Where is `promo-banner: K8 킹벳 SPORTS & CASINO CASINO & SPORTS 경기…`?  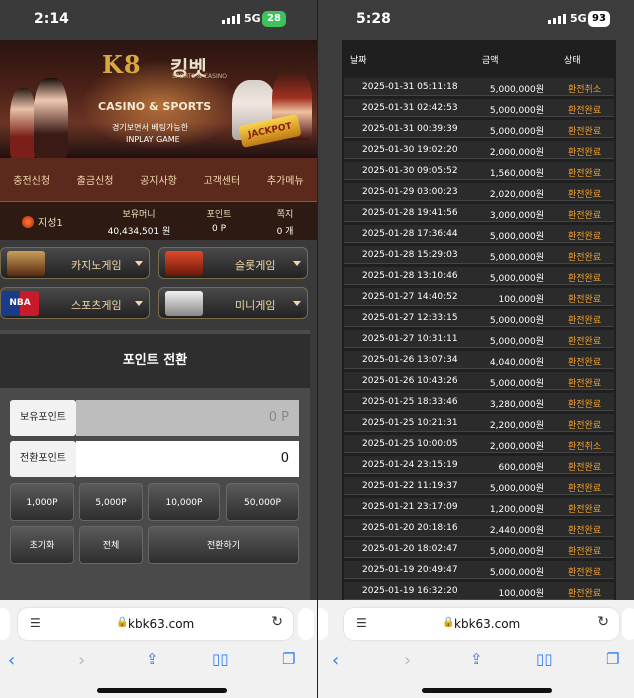 promo-banner: K8 킹벳 SPORTS & CASINO CASINO & SPORTS 경기… is located at coordinates (158, 99).